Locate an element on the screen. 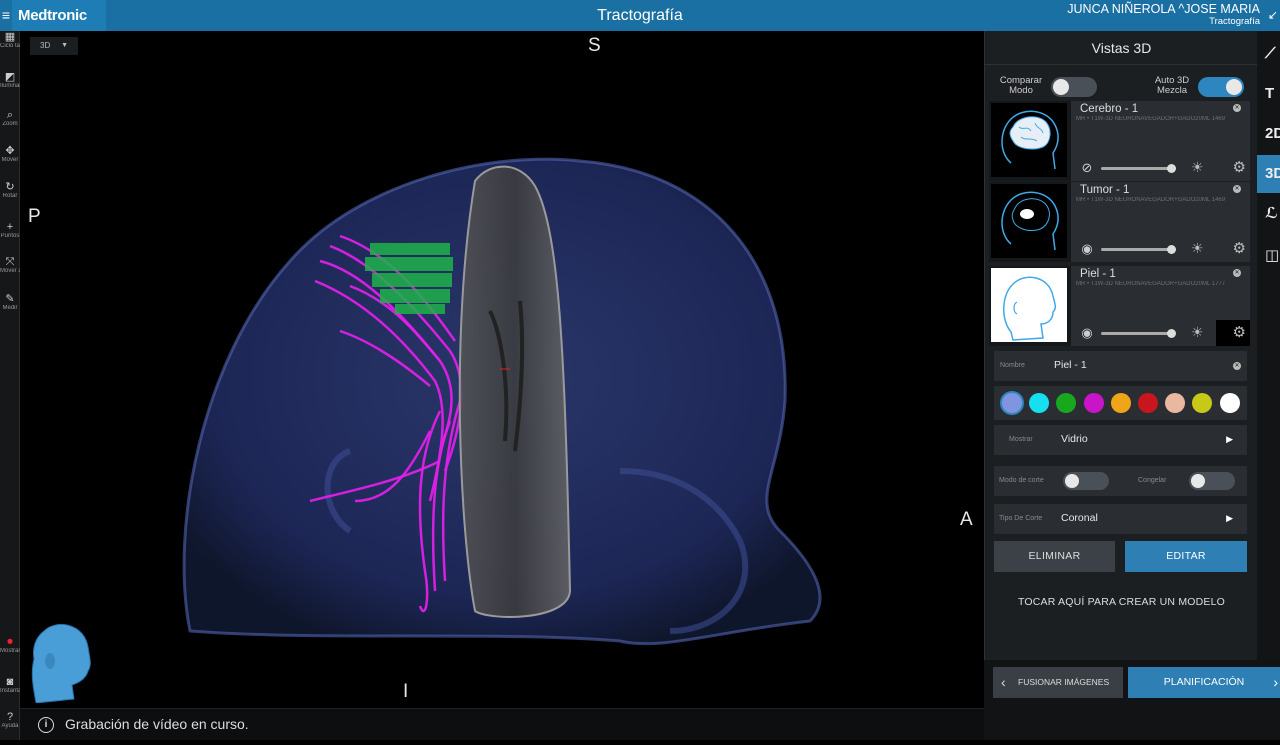  create-model-link: TOCAR AQUÍ PARA CREAR UN MODELO is located at coordinates (1121, 602).